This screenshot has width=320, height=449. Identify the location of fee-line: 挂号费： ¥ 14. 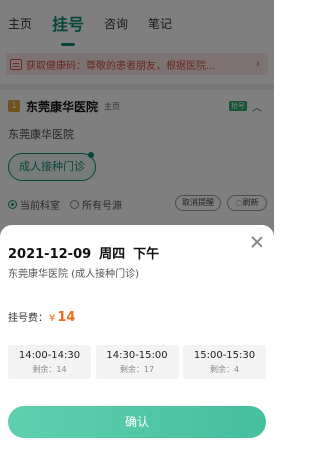
(41, 317).